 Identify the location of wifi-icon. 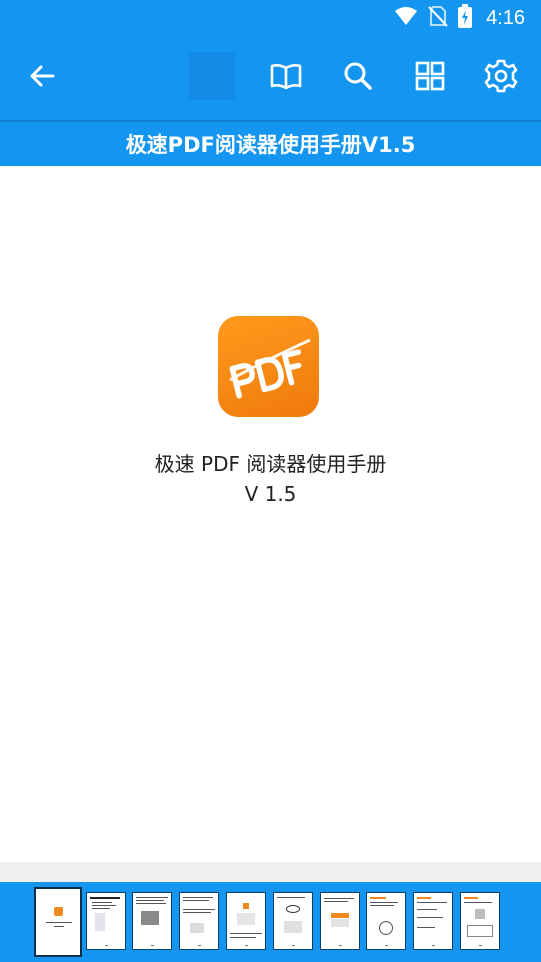
(406, 18).